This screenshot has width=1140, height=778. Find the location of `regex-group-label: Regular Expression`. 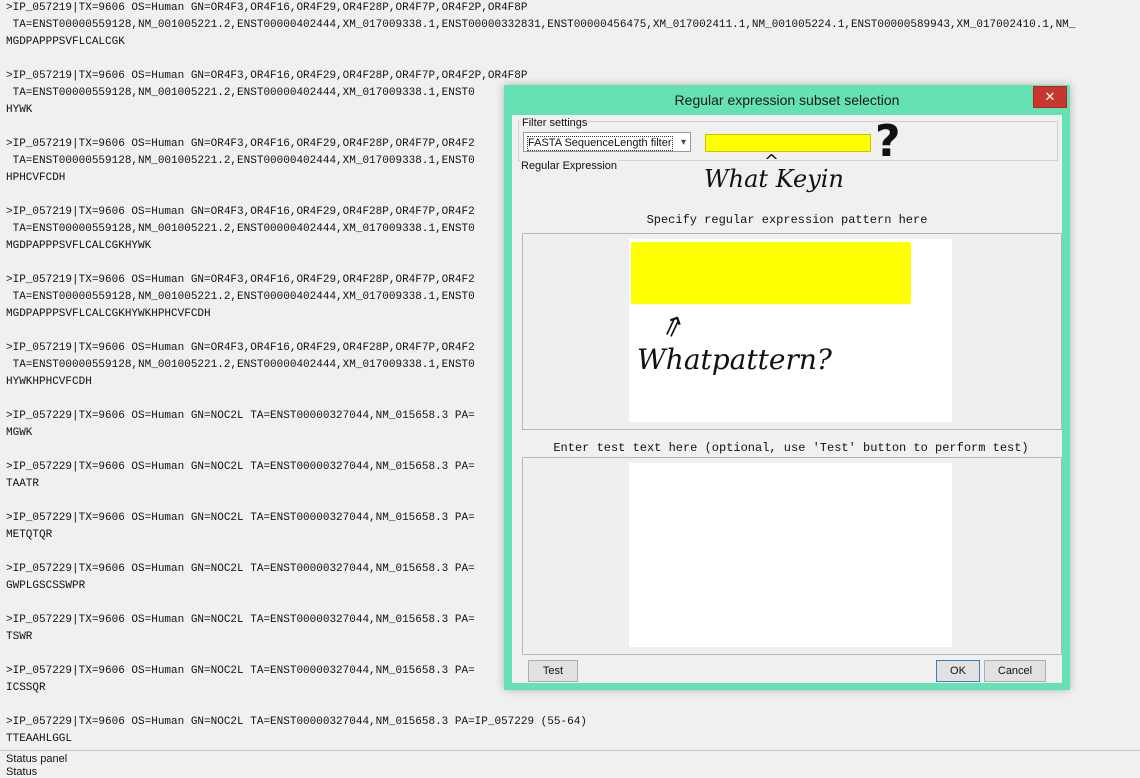

regex-group-label: Regular Expression is located at coordinates (569, 166).